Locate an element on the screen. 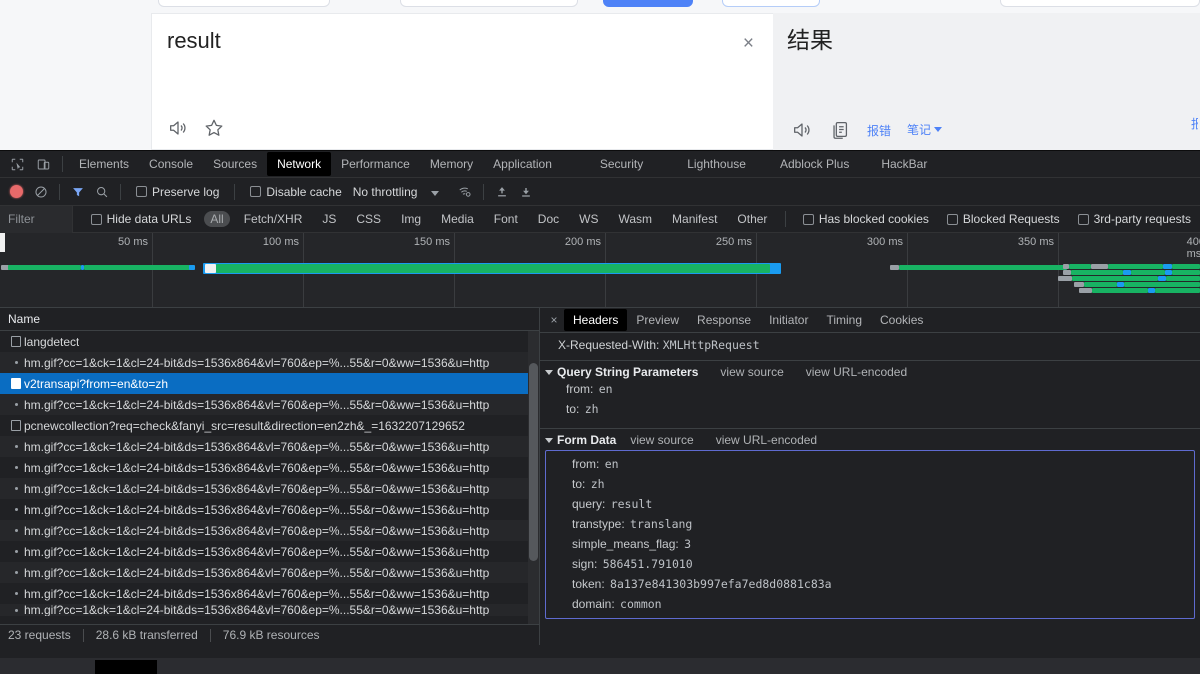 This screenshot has width=1200, height=674. column-header-name: Name is located at coordinates (269, 319).